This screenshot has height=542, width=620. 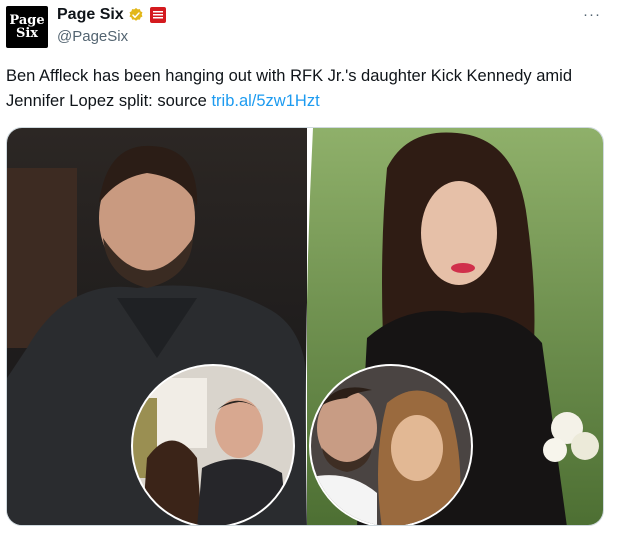 I want to click on avatar-text-line2: Six, so click(x=27, y=33).